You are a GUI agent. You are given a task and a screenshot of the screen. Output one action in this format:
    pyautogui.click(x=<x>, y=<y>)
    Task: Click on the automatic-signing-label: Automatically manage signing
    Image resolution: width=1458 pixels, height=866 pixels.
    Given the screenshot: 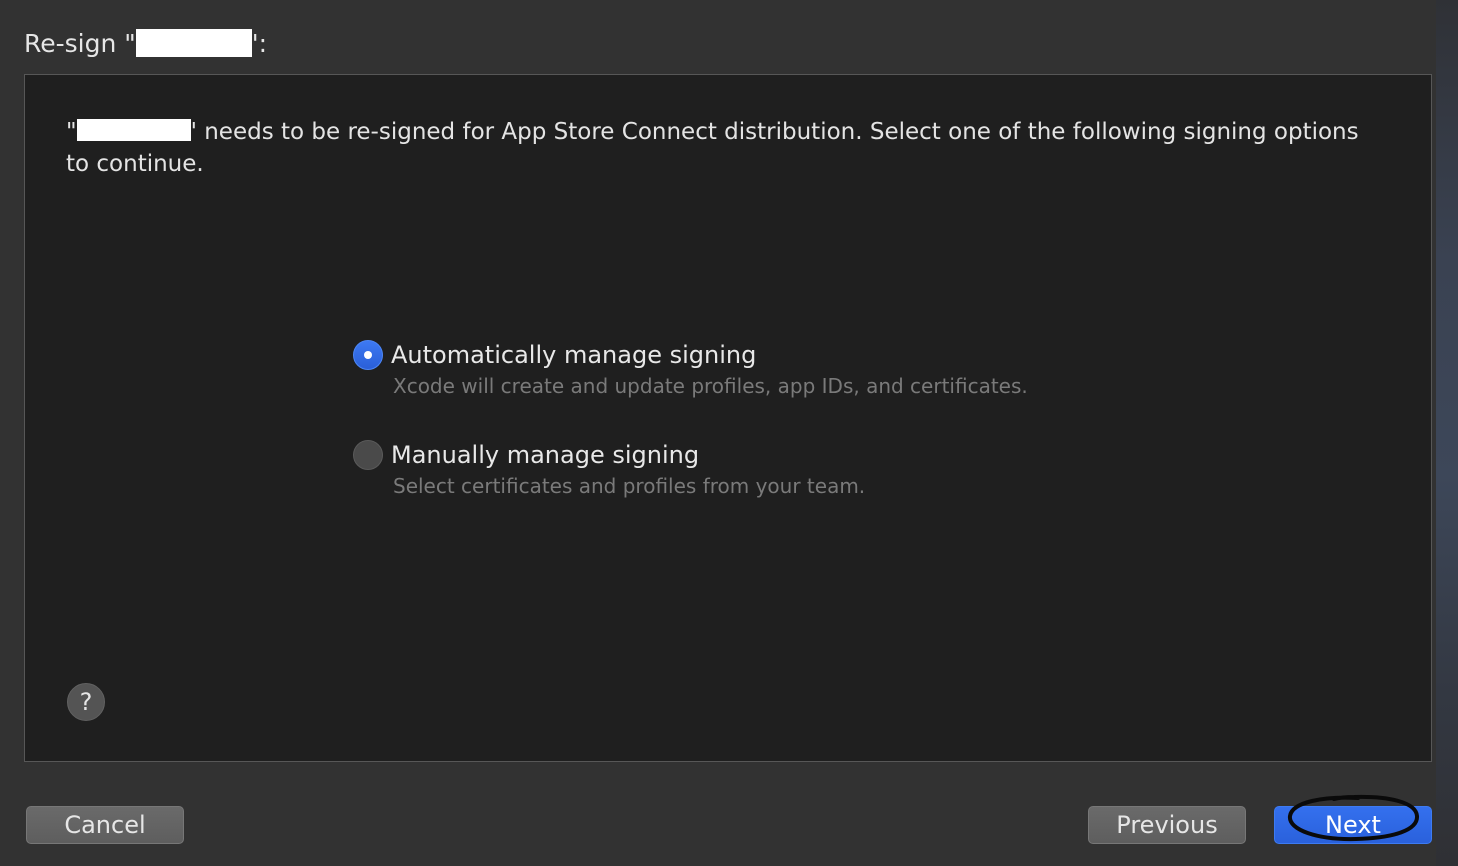 What is the action you would take?
    pyautogui.click(x=573, y=355)
    